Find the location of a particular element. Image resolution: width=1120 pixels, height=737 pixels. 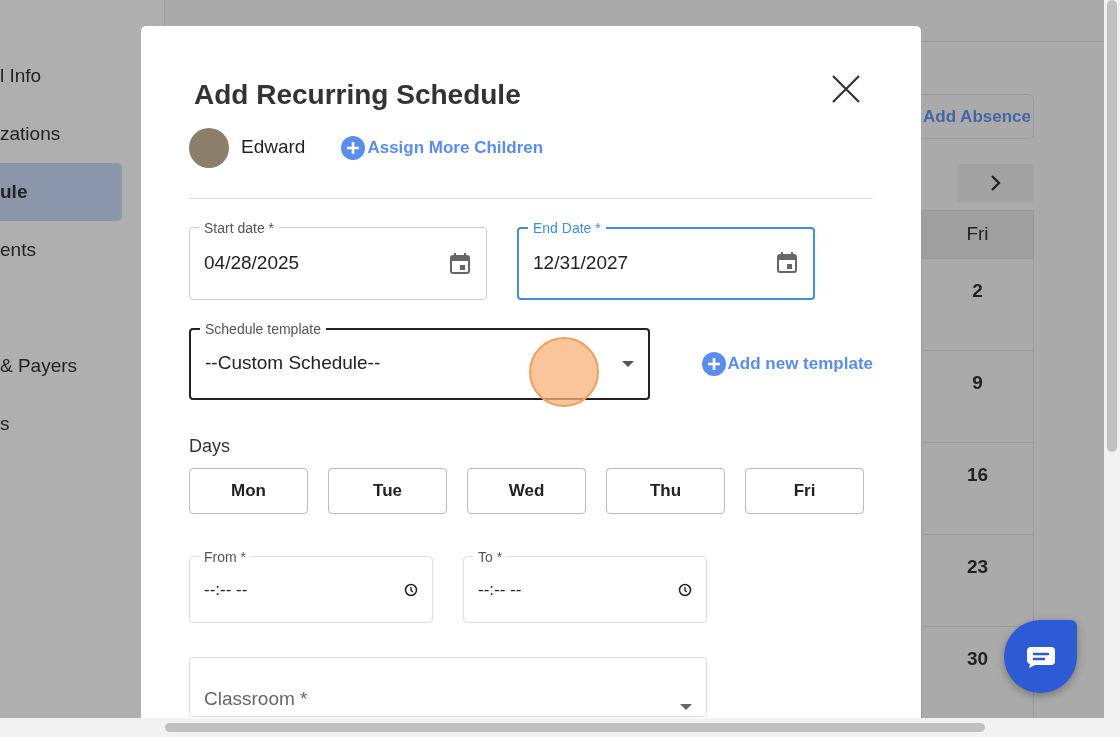

sidebar-item: zations is located at coordinates (61, 134).